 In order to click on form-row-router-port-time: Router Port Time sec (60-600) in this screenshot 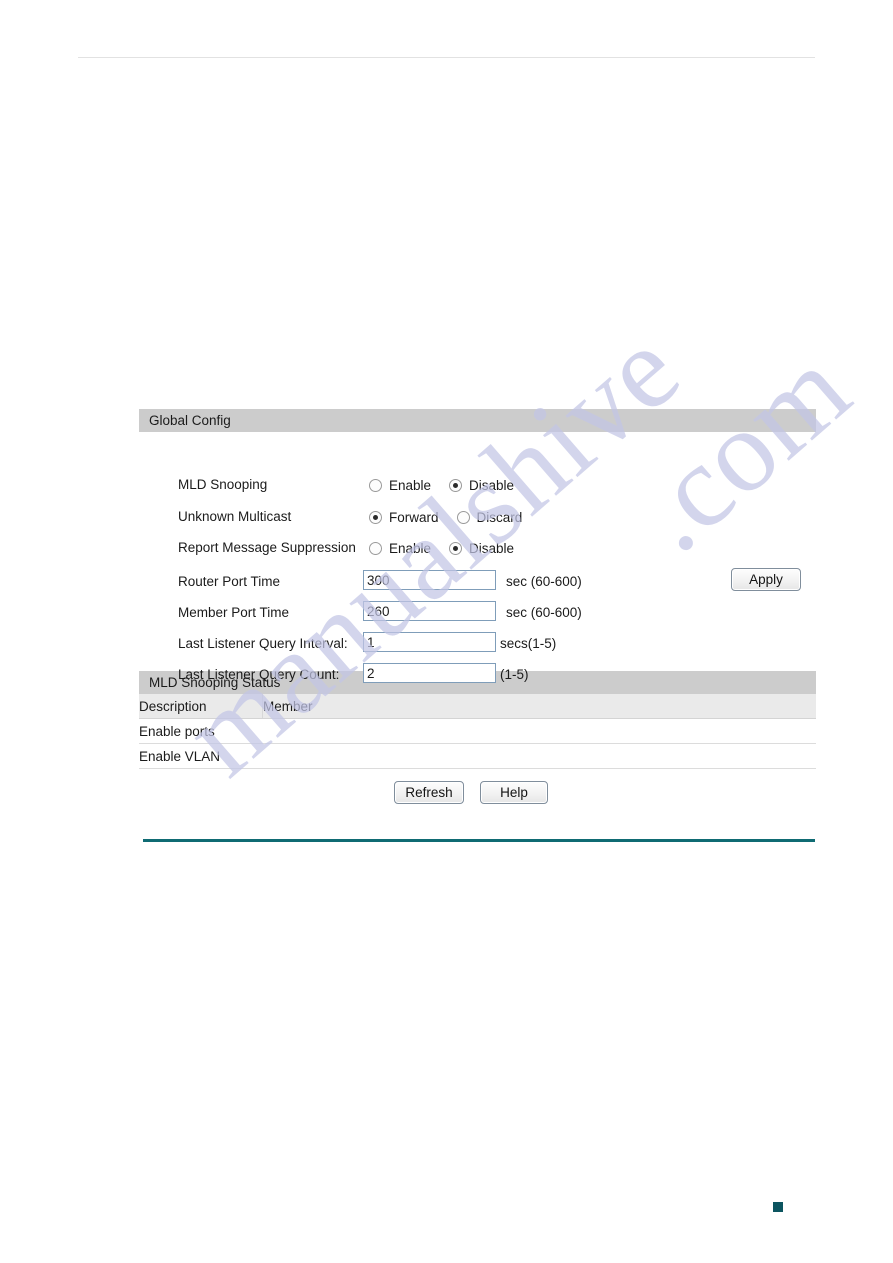, I will do `click(477, 581)`.